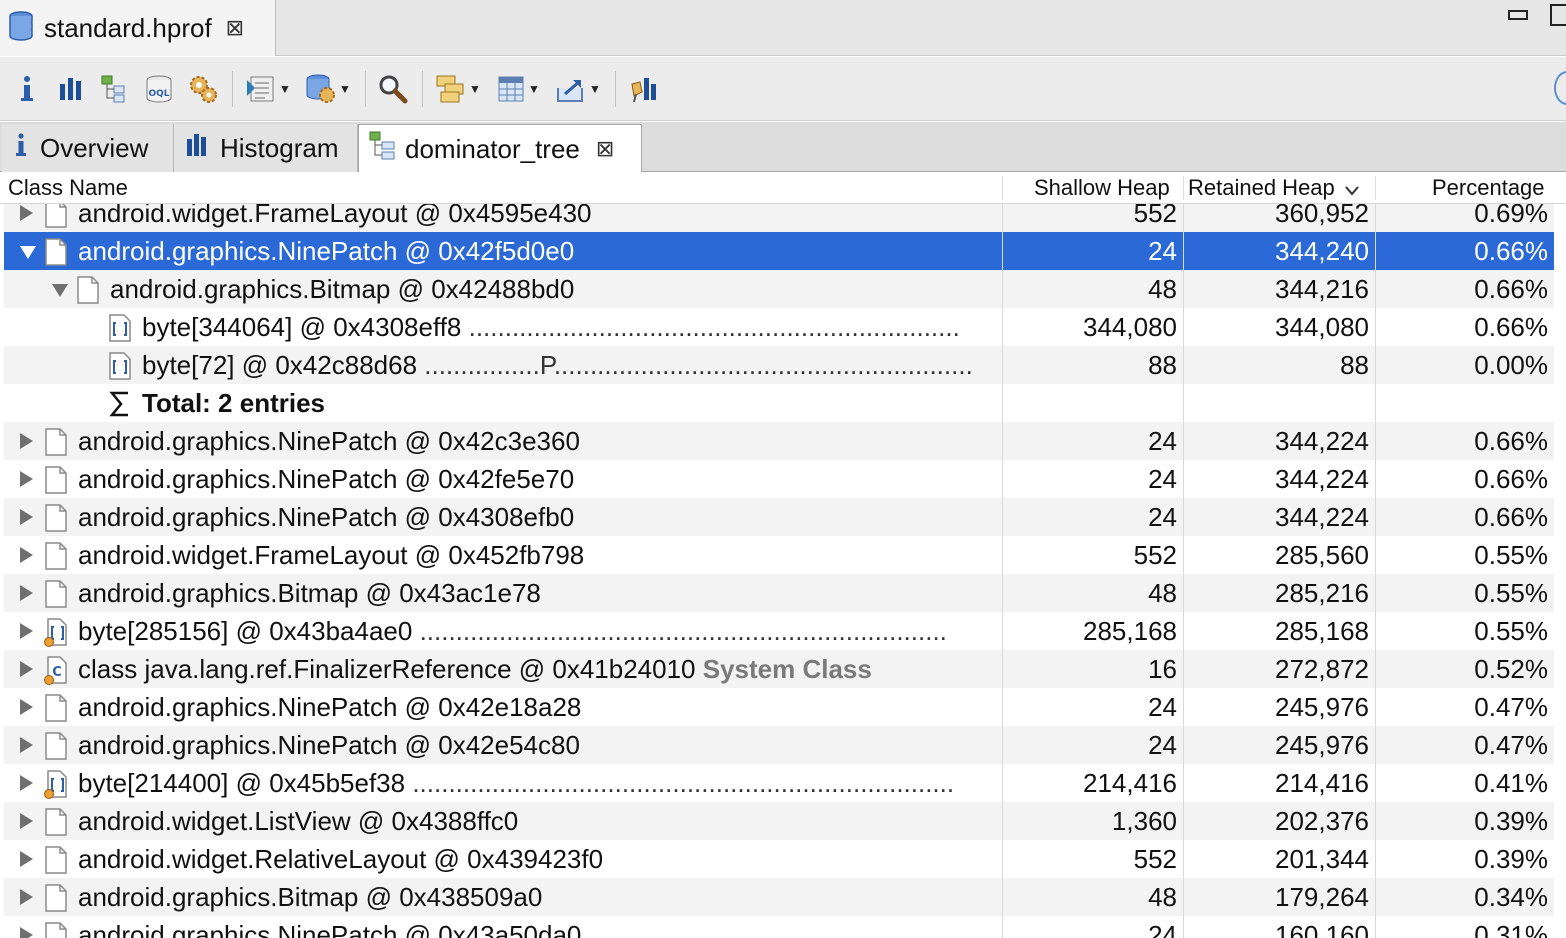  What do you see at coordinates (518, 89) in the screenshot?
I see `calculate-retained-icon: ▼` at bounding box center [518, 89].